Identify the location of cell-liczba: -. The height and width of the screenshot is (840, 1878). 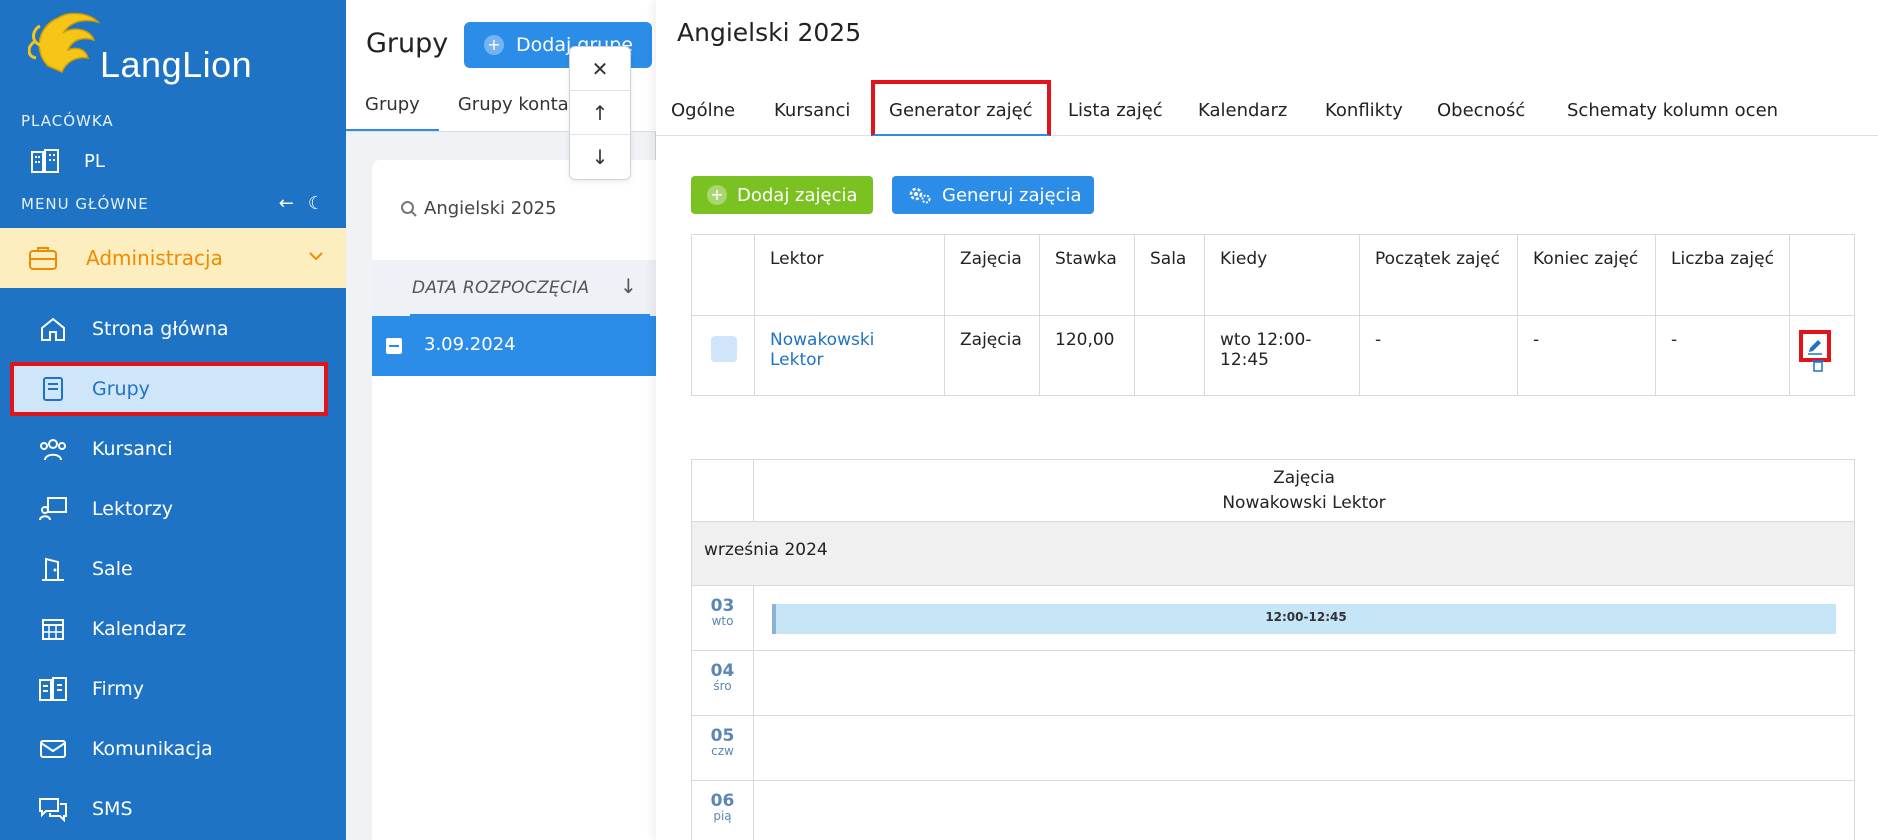
(1722, 355).